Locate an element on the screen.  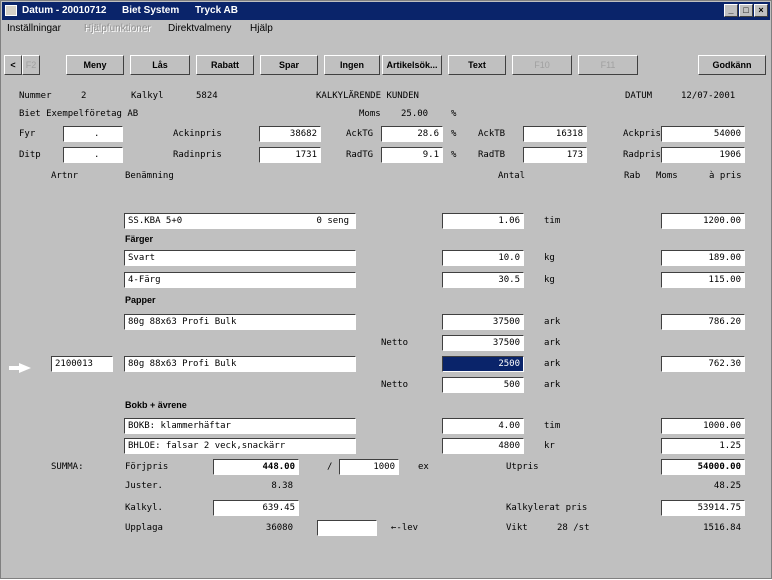
heading-bokb: Bokb + ävrene is located at coordinates (156, 405).